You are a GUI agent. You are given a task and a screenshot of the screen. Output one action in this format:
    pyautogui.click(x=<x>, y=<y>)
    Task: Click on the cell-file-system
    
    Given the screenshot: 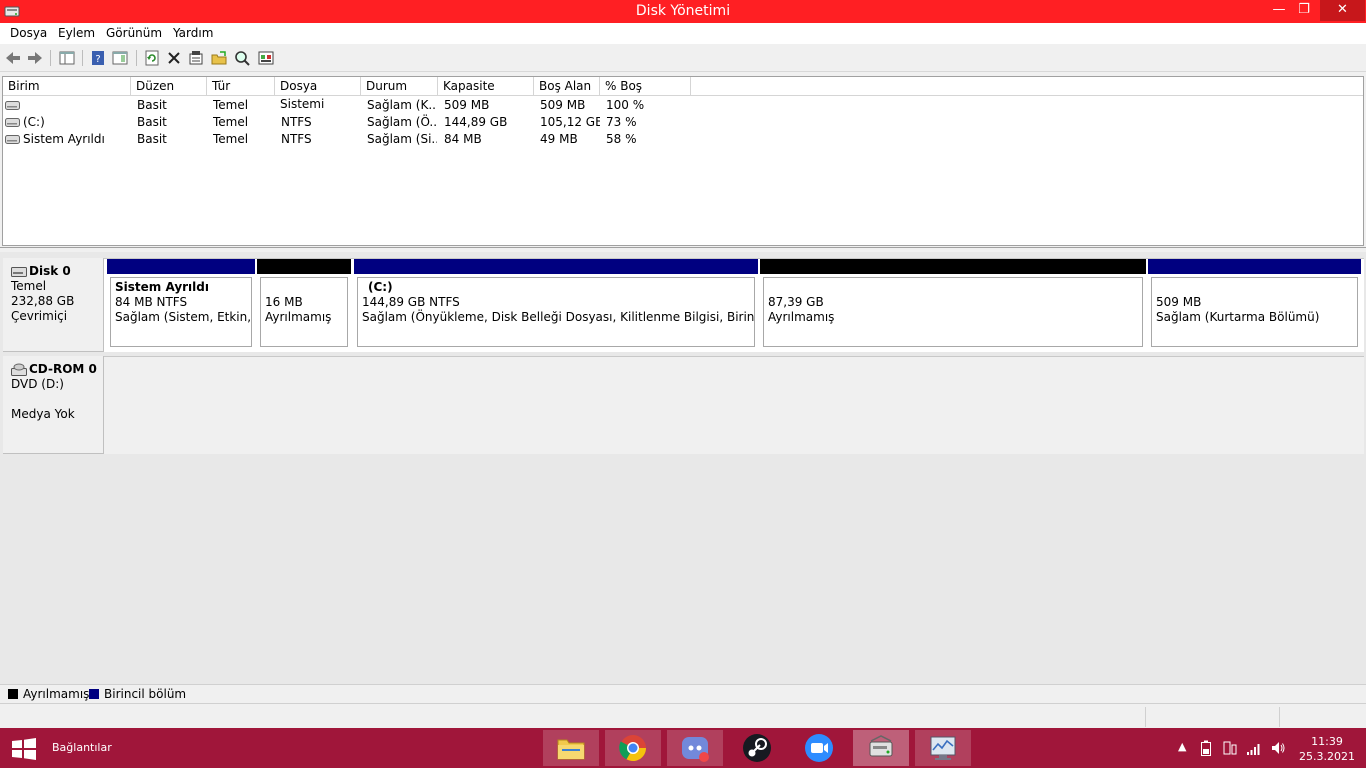 What is the action you would take?
    pyautogui.click(x=321, y=105)
    